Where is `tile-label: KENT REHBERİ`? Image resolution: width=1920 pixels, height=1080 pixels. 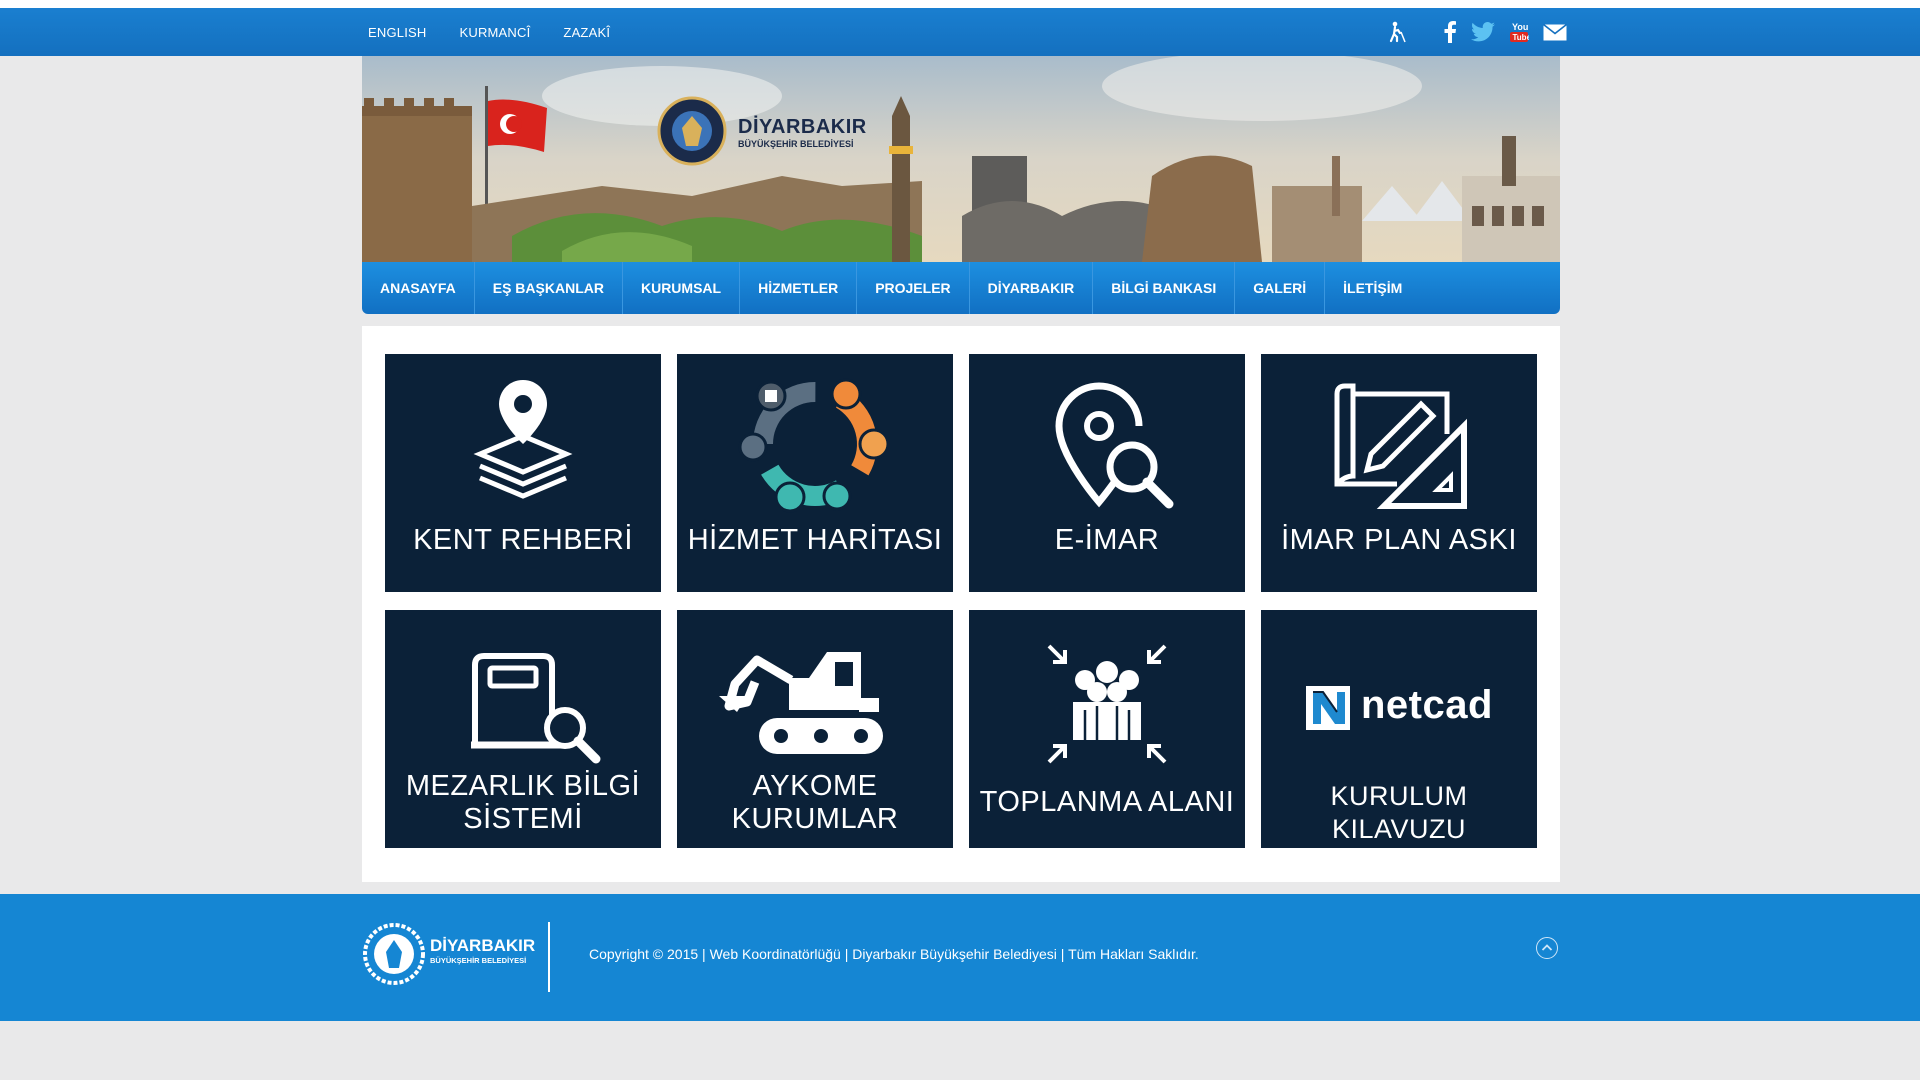
tile-label: KENT REHBERİ is located at coordinates (523, 540).